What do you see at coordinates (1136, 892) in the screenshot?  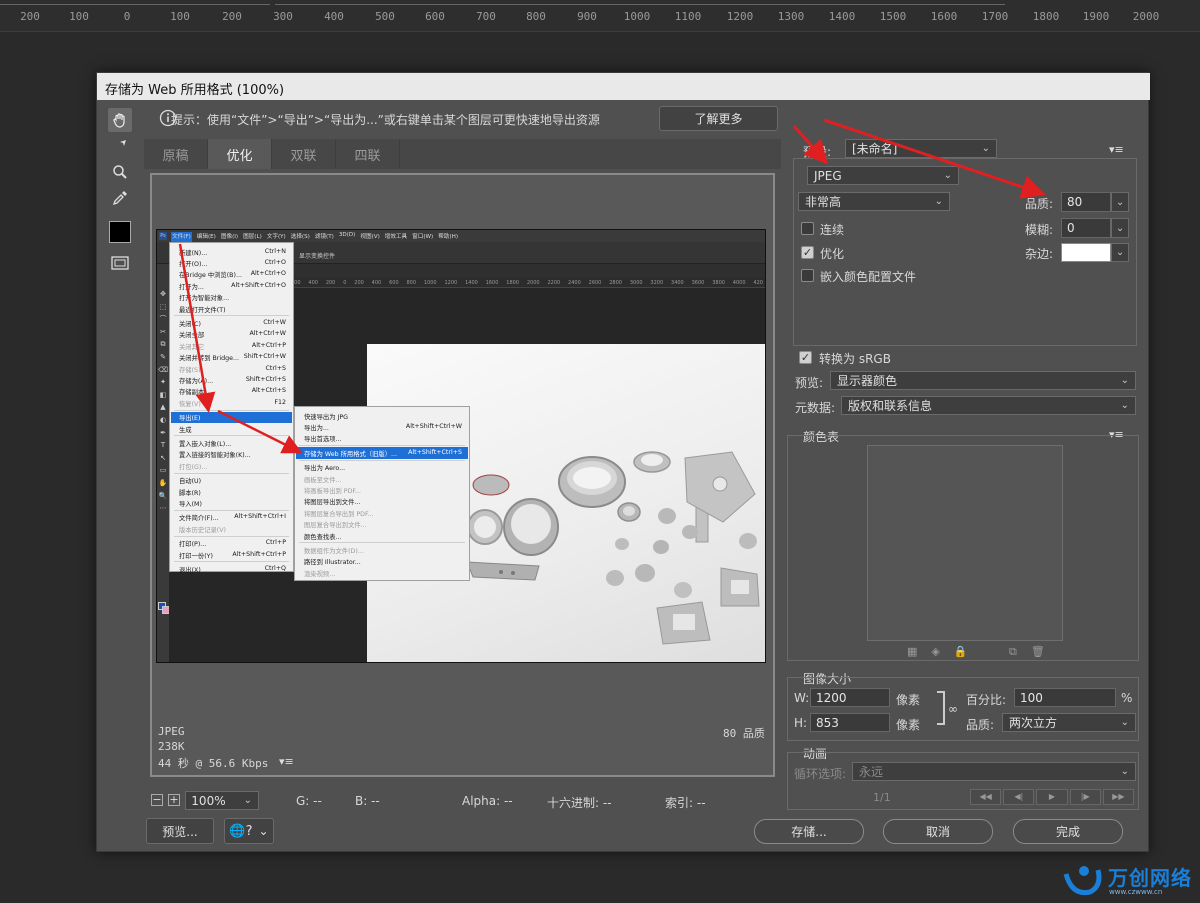 I see `brand-url: www.czwww.cn` at bounding box center [1136, 892].